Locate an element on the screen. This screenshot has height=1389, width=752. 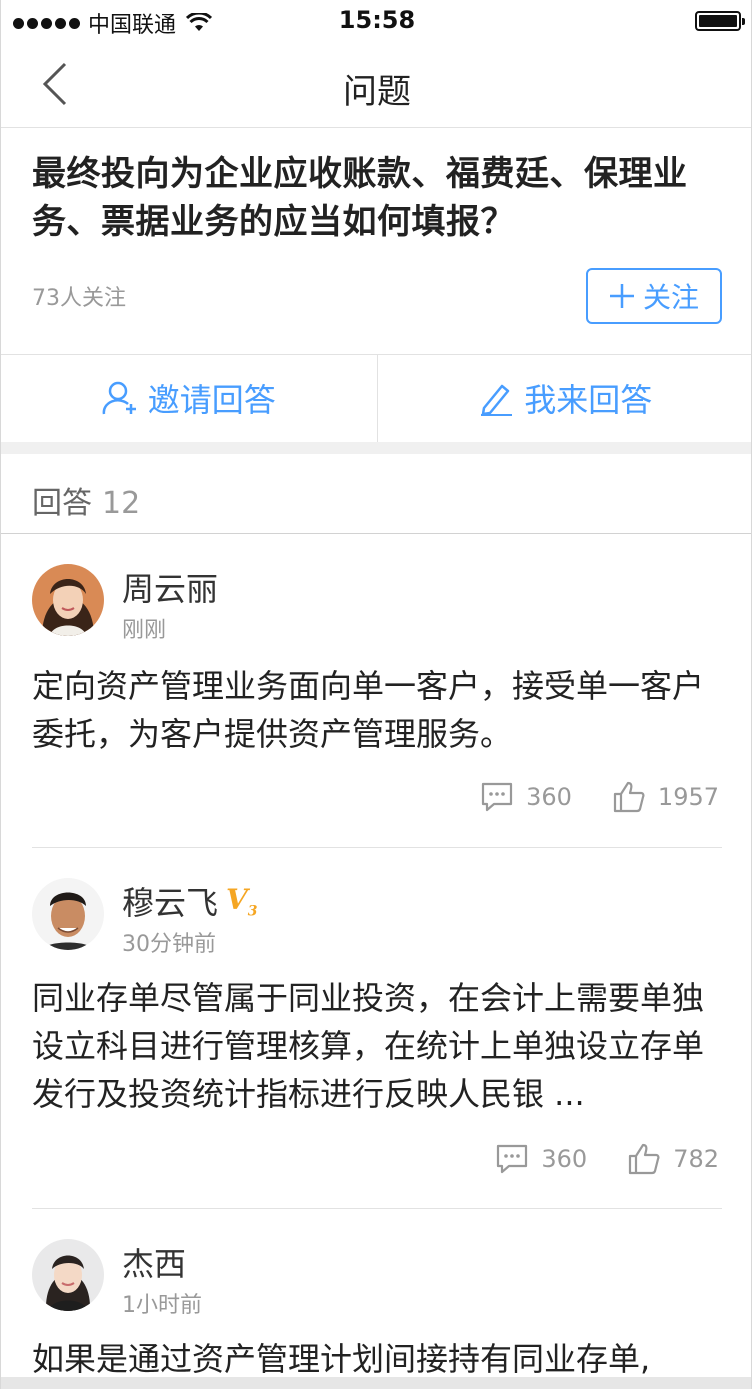
status-time: 15:58 is located at coordinates (377, 20).